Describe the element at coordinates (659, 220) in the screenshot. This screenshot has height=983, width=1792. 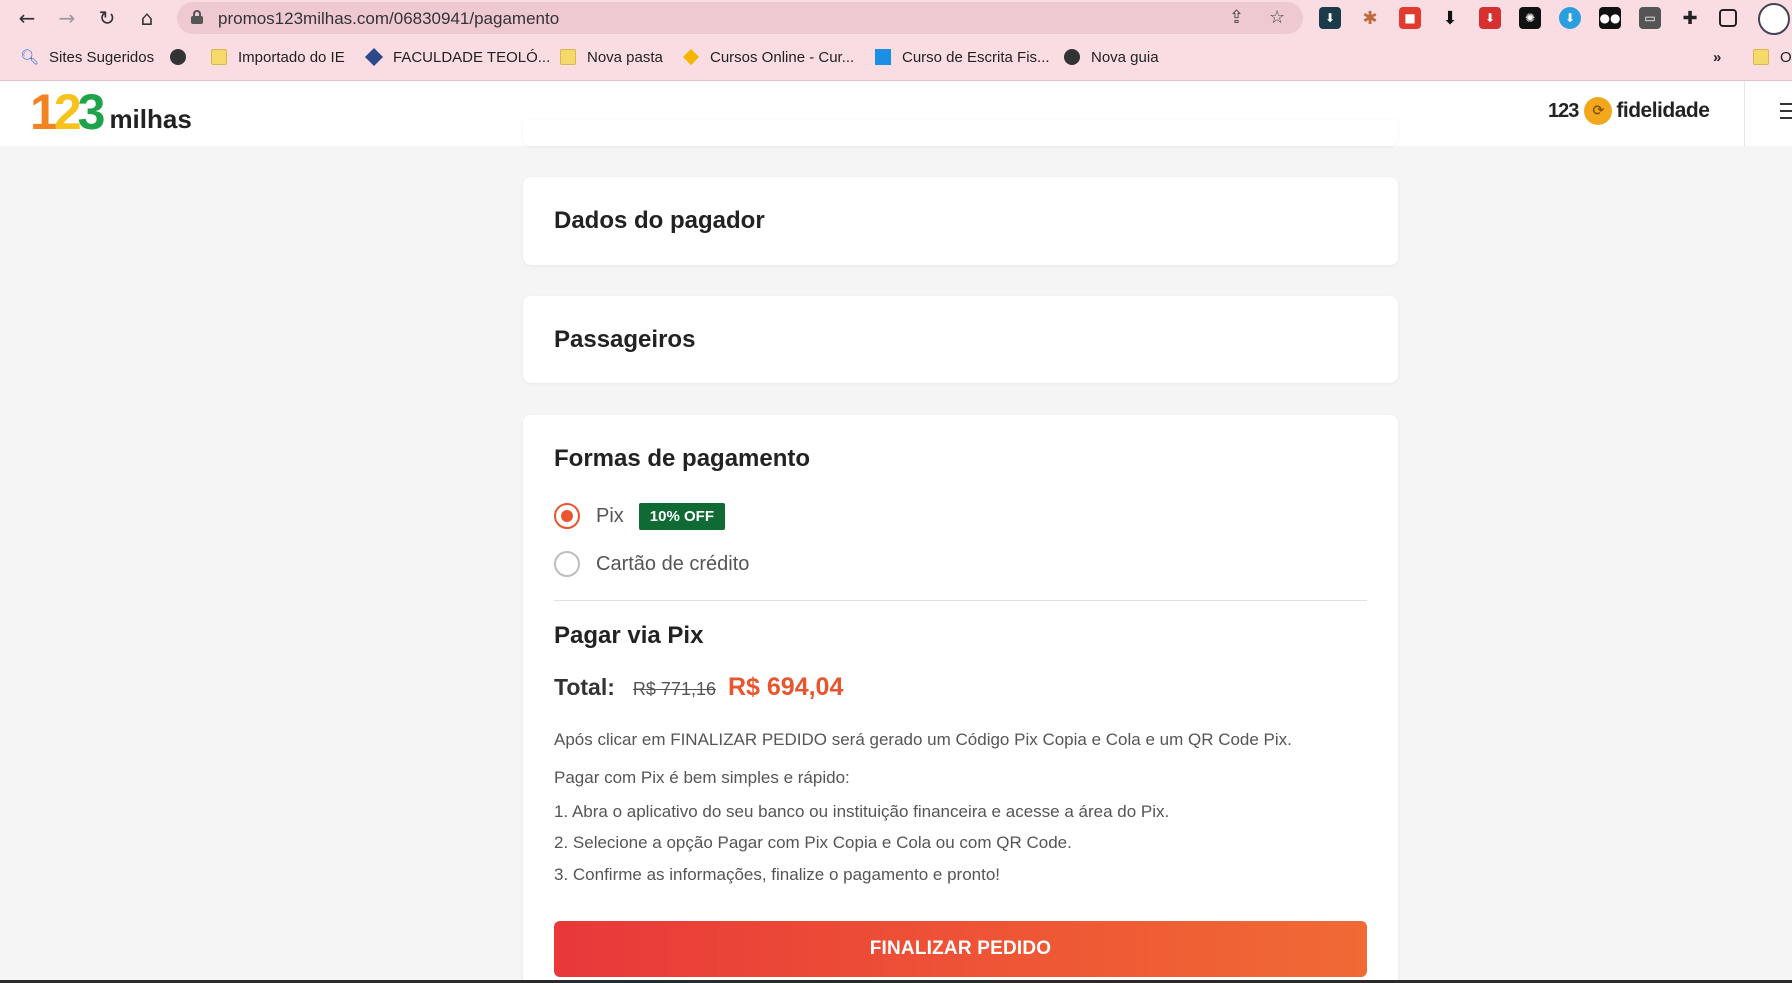
I see `payer-title: Dados do pagador` at that location.